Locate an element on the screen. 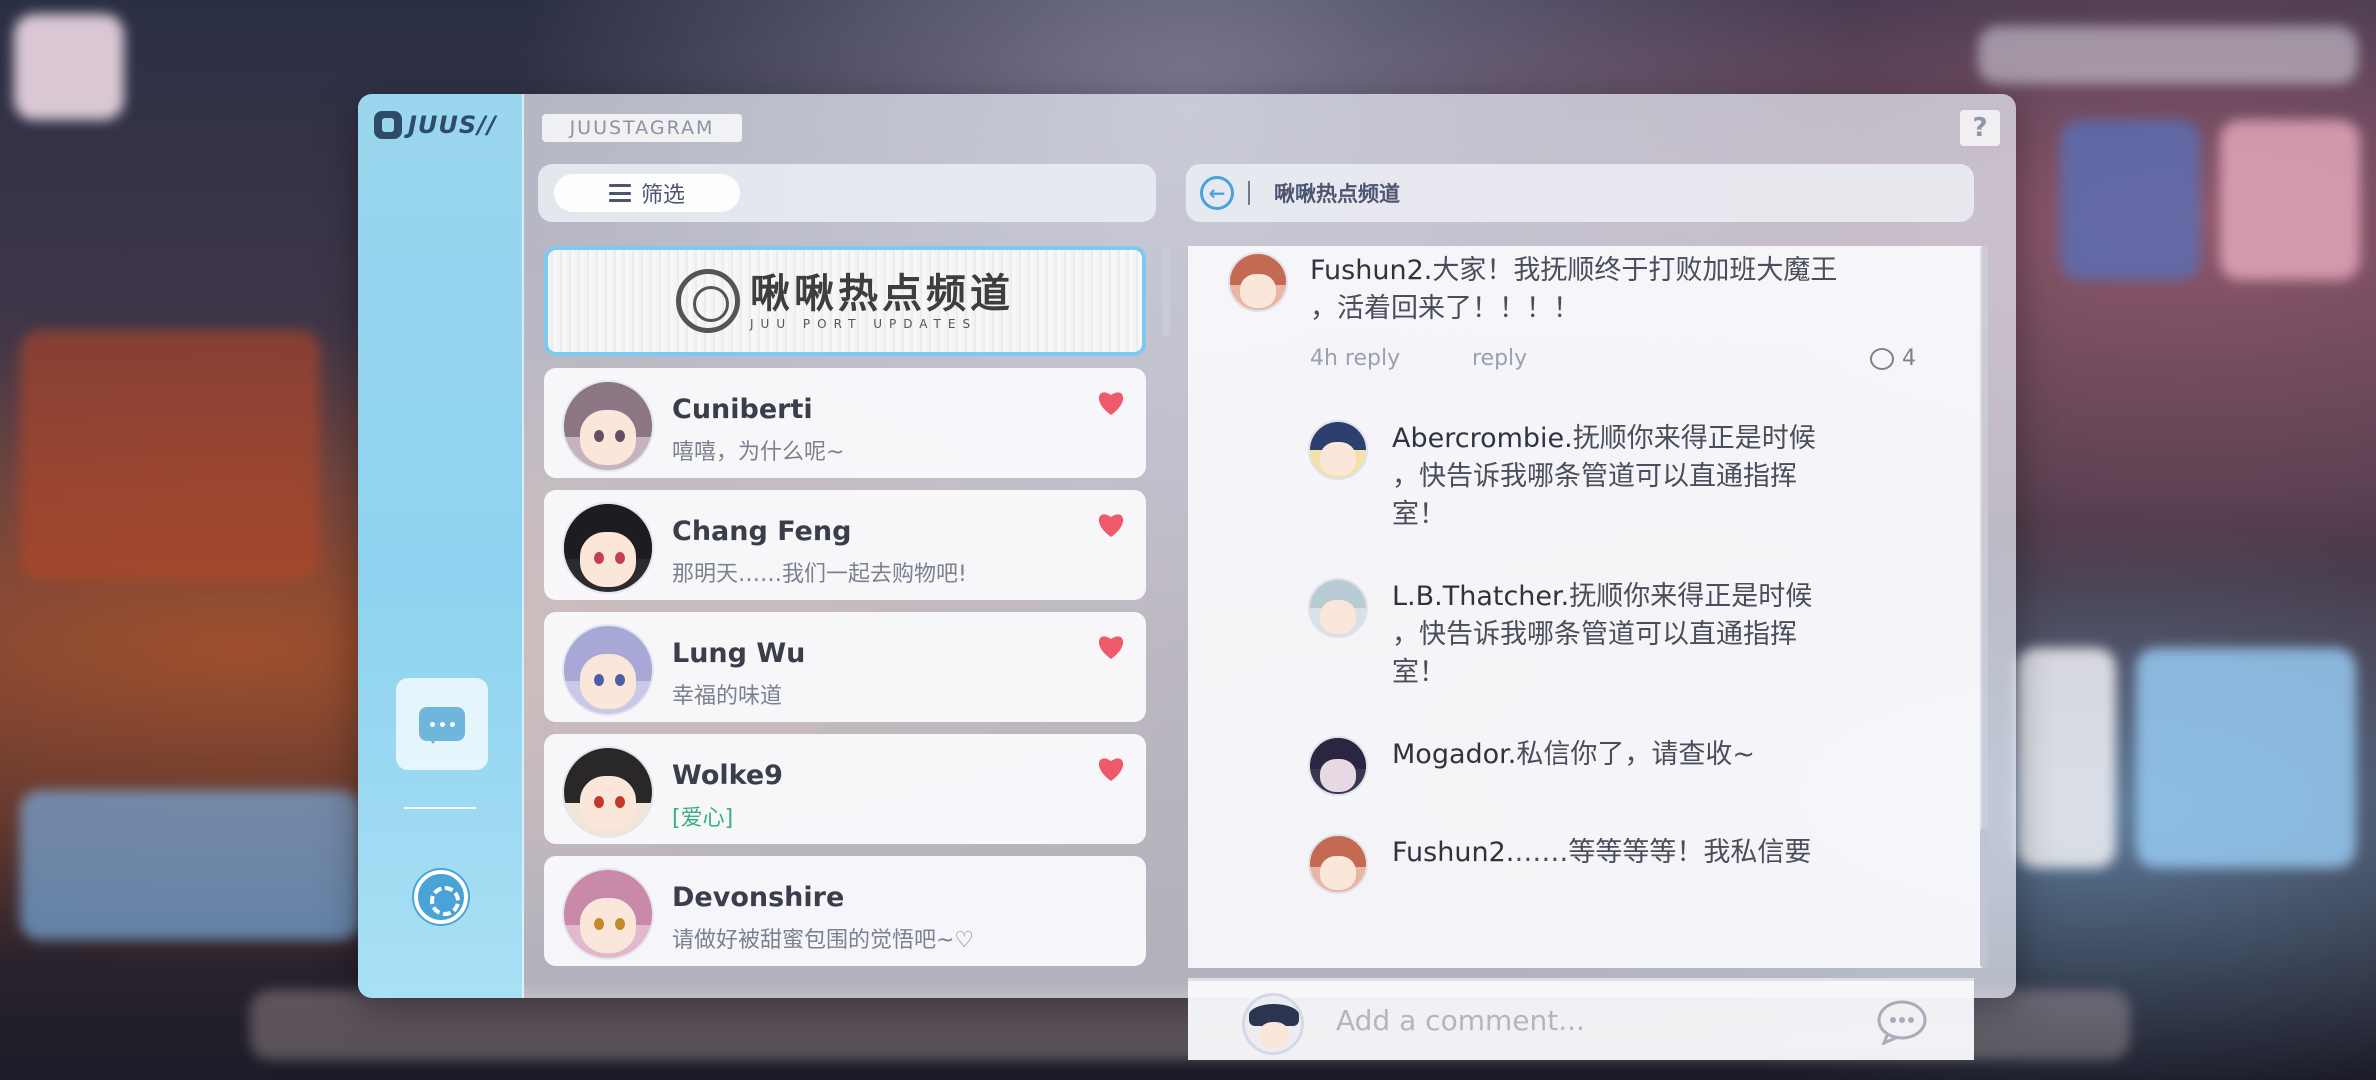 The height and width of the screenshot is (1080, 2376). post-text-line1: 大家！我抚顺终于打败加班大魔王 is located at coordinates (1635, 270).